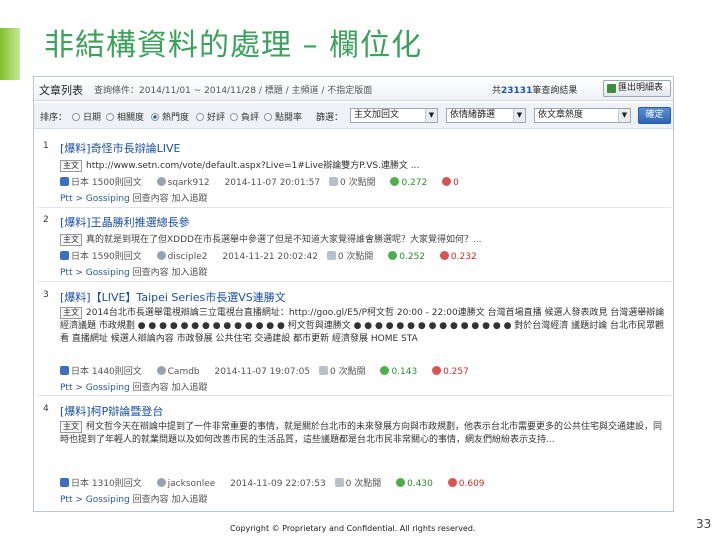 This screenshot has height=540, width=720. What do you see at coordinates (104, 182) in the screenshot?
I see `board-info: 日本 1500則回文` at bounding box center [104, 182].